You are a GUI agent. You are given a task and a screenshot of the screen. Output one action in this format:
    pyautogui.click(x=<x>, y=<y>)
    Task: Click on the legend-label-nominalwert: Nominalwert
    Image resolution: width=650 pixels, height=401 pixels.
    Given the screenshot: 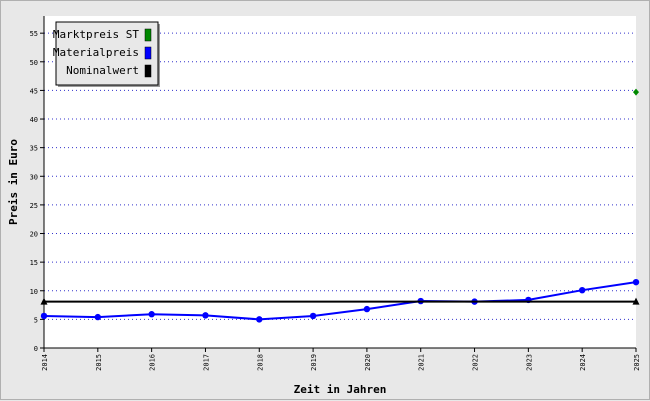 What is the action you would take?
    pyautogui.click(x=102, y=70)
    